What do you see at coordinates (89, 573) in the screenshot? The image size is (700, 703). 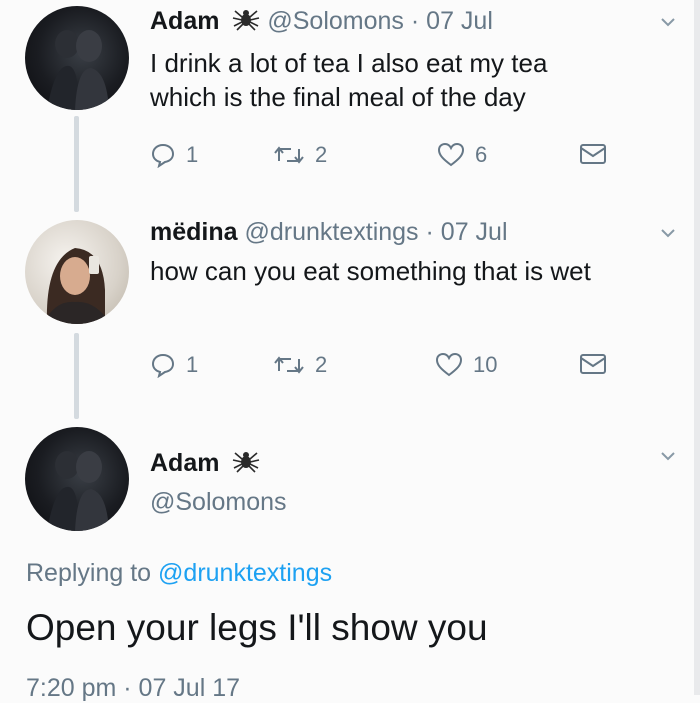 I see `replying-prefix: Replying to` at bounding box center [89, 573].